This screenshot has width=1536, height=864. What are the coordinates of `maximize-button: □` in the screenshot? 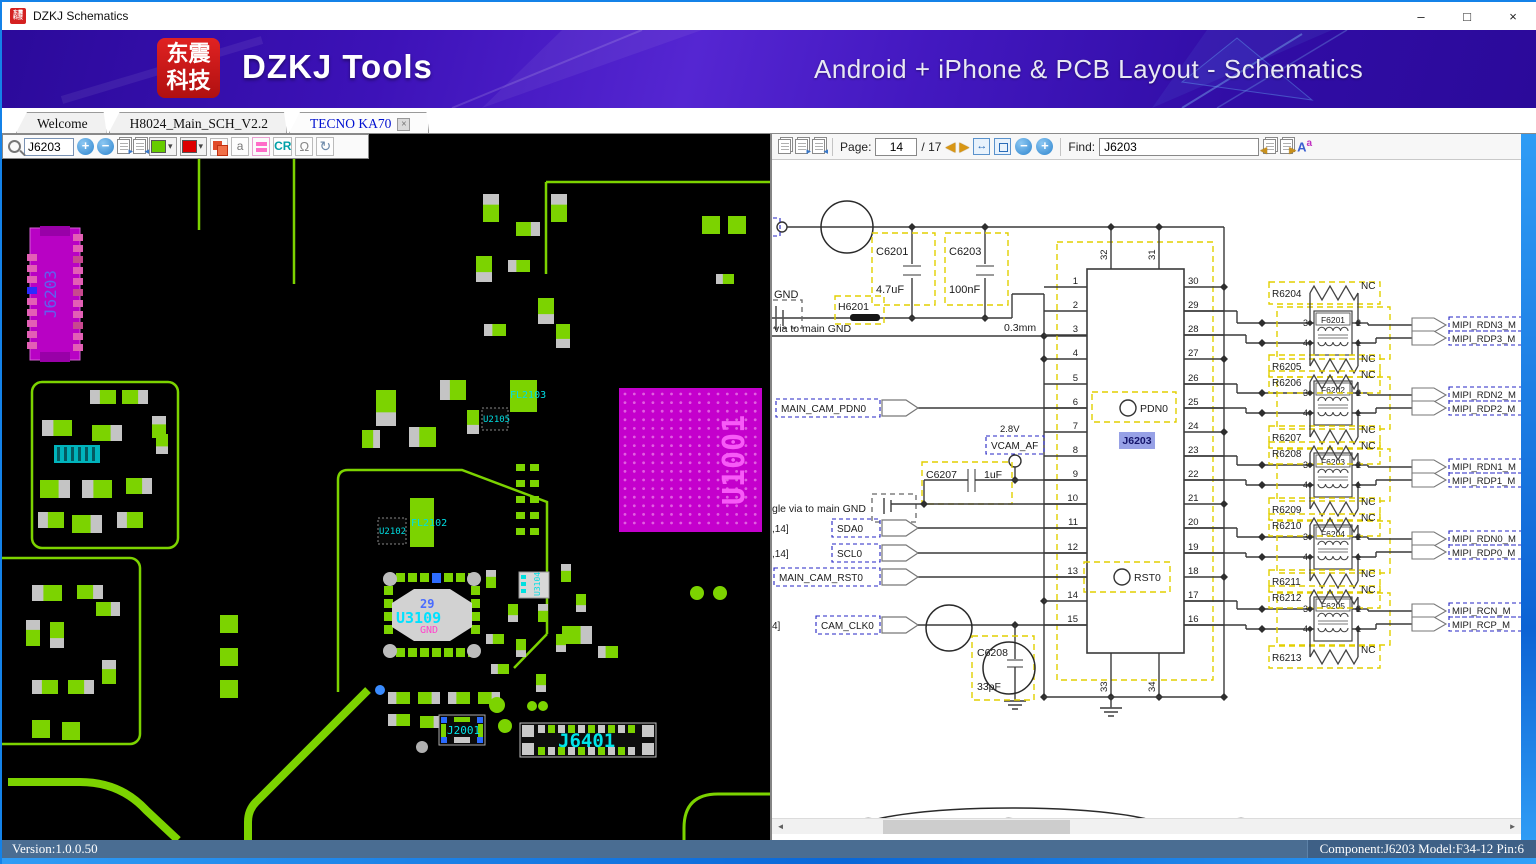 It's located at (1467, 16).